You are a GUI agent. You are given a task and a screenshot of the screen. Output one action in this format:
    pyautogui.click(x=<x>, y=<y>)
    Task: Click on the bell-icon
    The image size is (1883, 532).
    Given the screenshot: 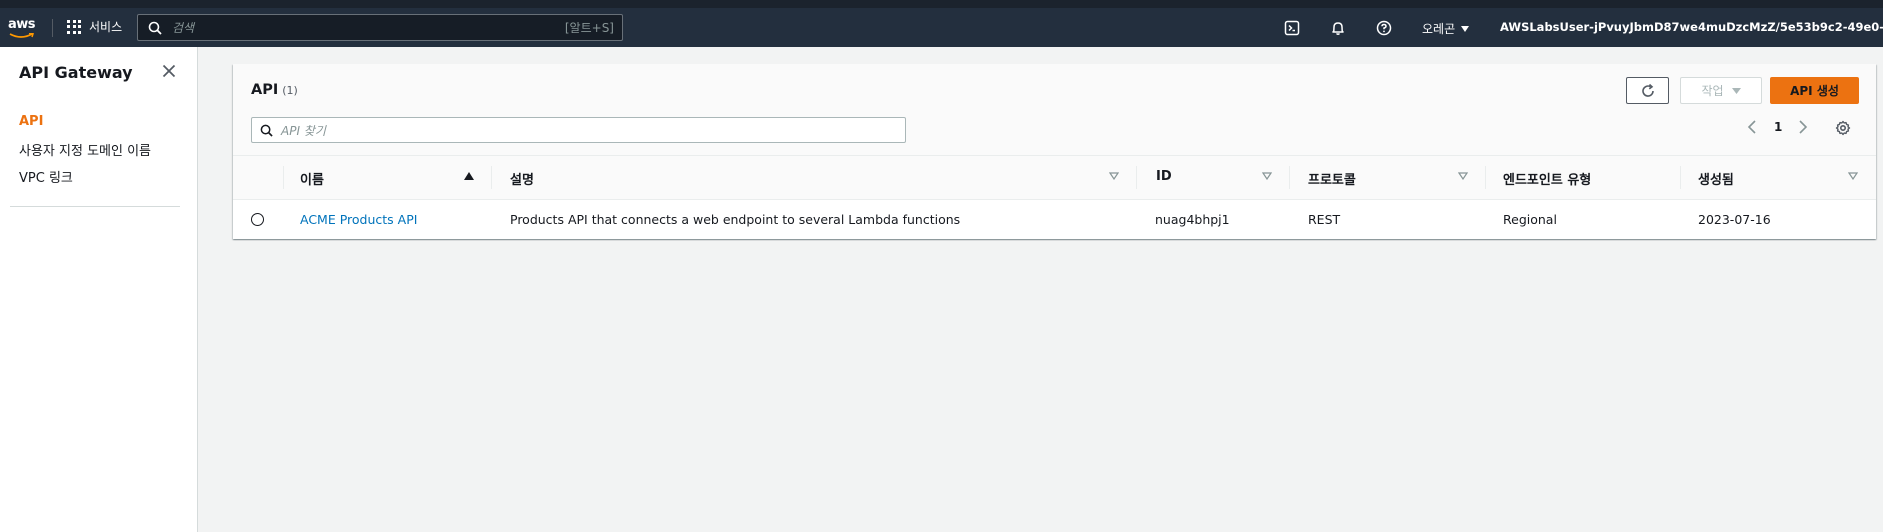 What is the action you would take?
    pyautogui.click(x=1338, y=28)
    